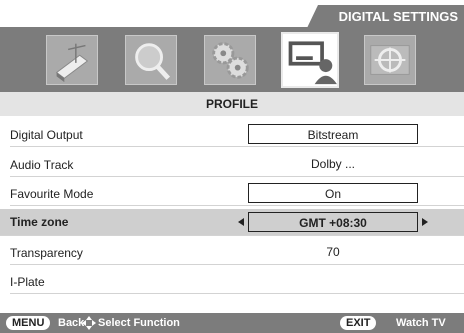 The image size is (464, 333). I want to click on top-bar: DIGITAL SETTINGS, so click(232, 14).